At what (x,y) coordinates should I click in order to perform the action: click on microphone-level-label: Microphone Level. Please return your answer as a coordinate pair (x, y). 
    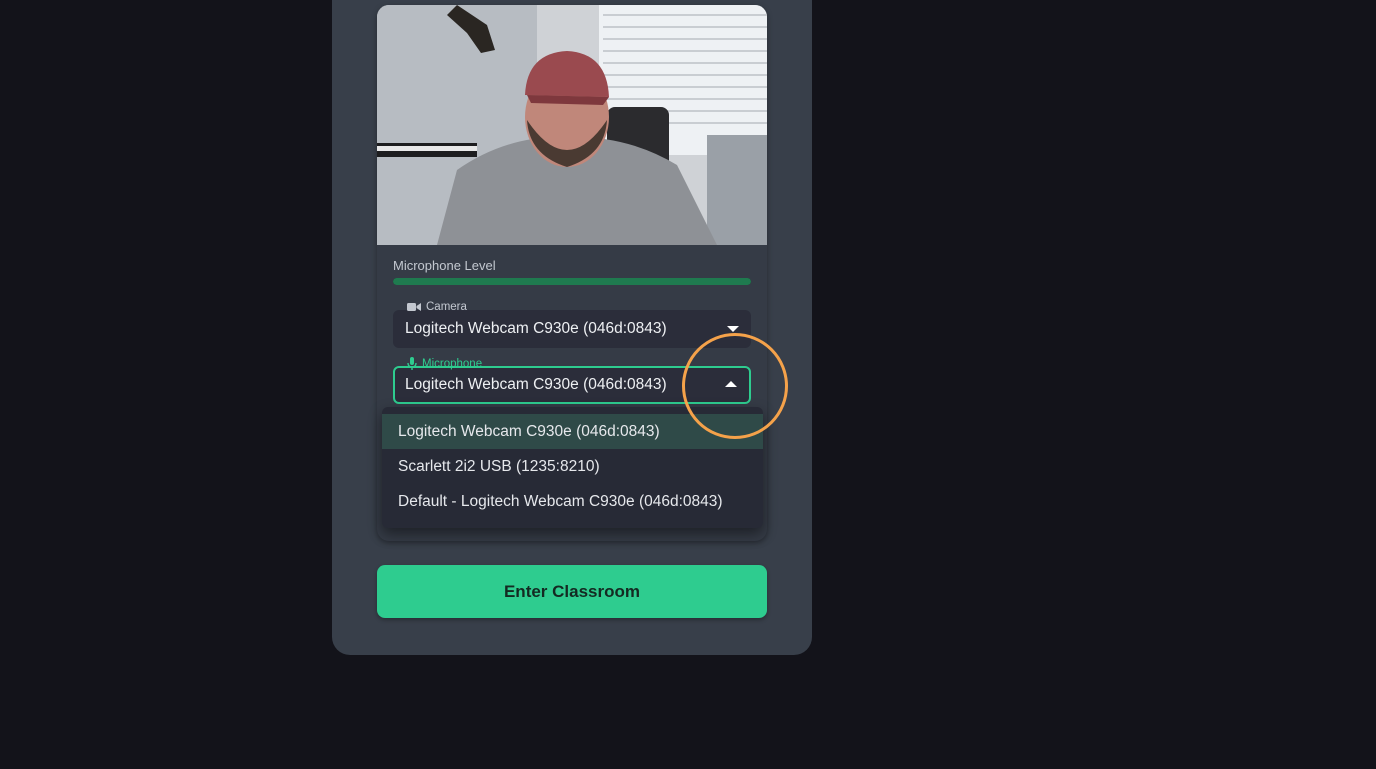
    Looking at the image, I should click on (444, 265).